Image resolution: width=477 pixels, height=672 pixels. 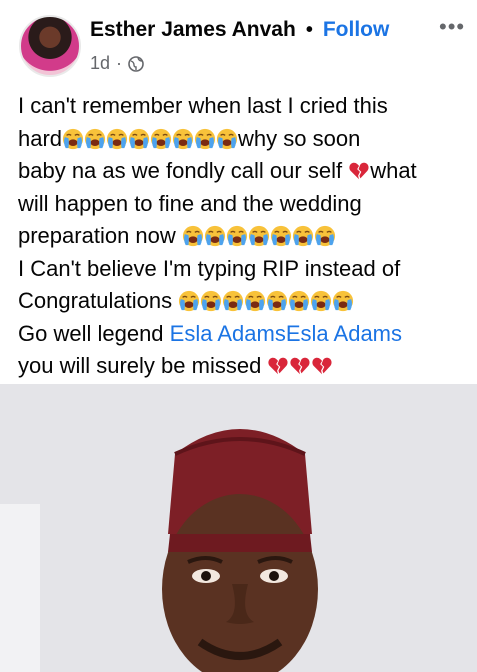 I want to click on post-text-segment: hard, so click(x=40, y=138).